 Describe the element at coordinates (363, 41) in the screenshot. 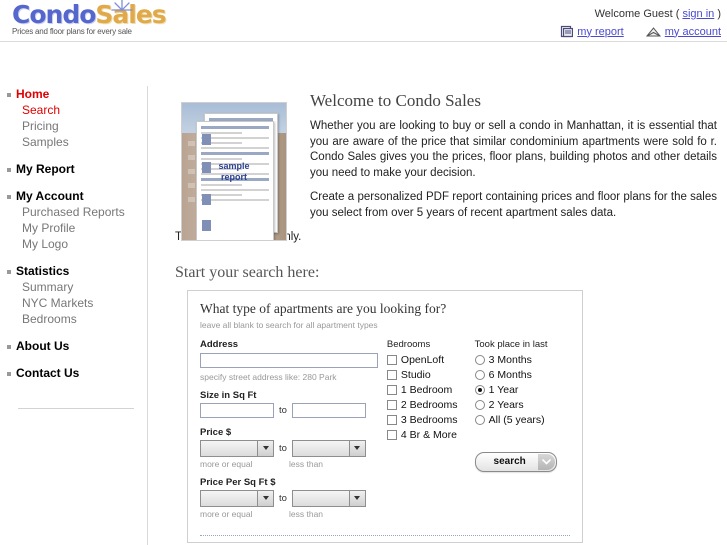

I see `header-divider` at that location.